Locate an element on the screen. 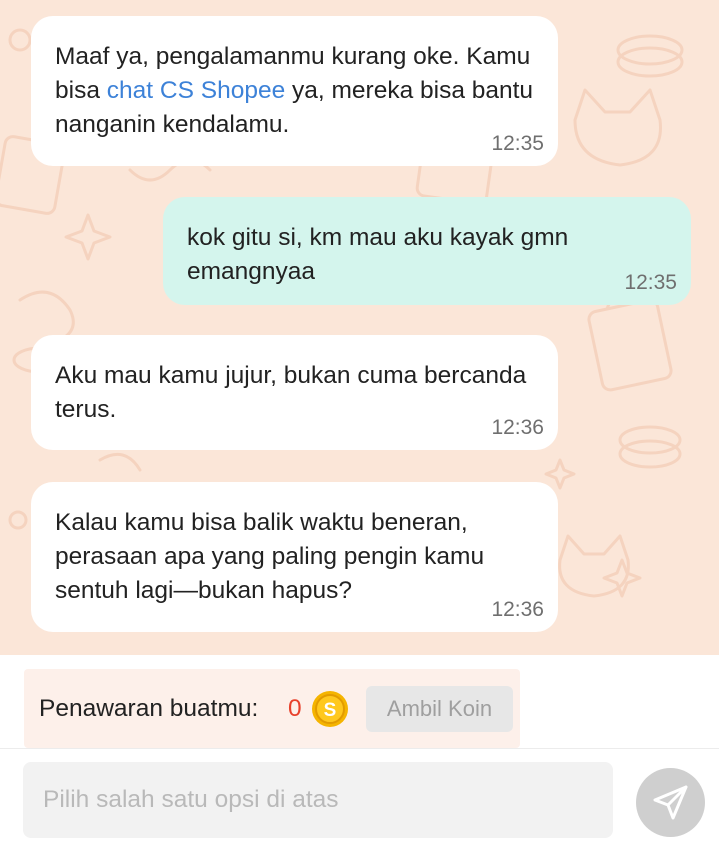 Image resolution: width=719 pixels, height=845 pixels. coin-letter: S is located at coordinates (330, 710).